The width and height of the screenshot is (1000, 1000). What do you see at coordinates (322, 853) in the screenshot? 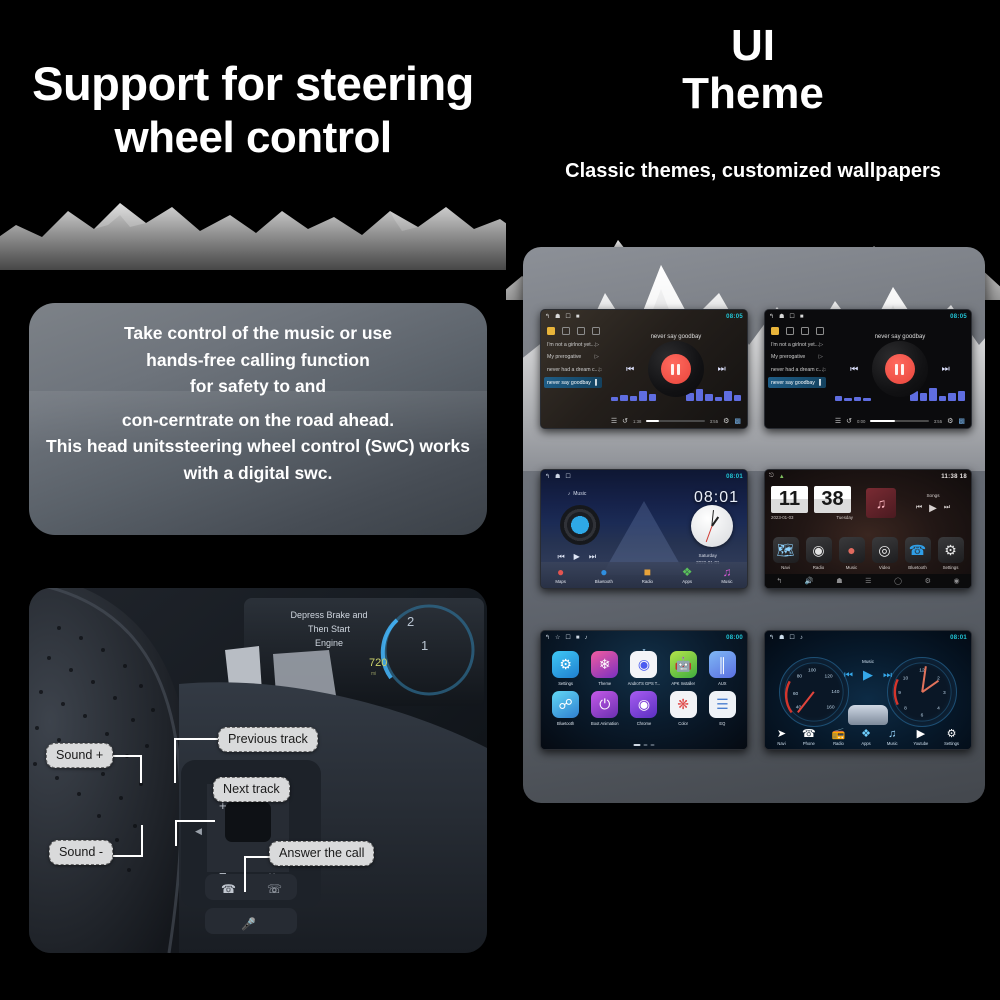
I see `label-answer-call: Answer the call` at bounding box center [322, 853].